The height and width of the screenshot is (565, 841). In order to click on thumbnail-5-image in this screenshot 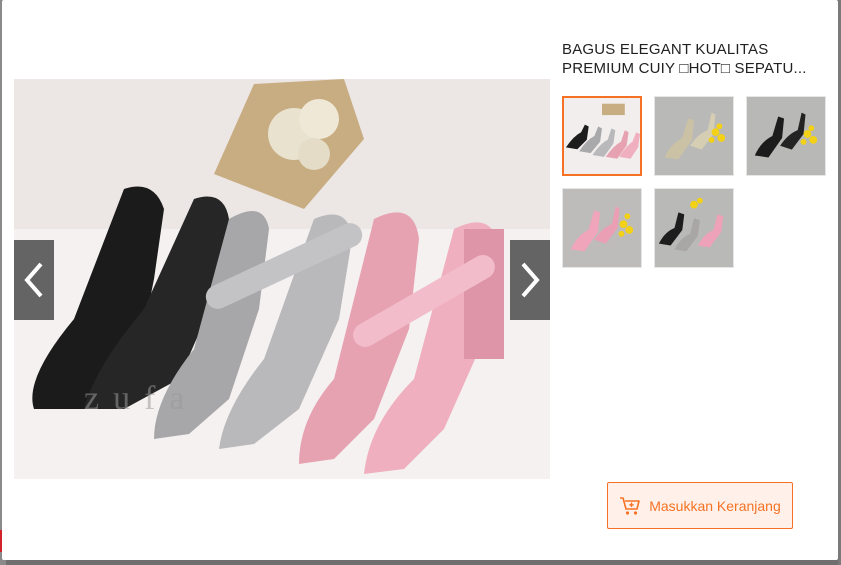, I will do `click(694, 228)`.